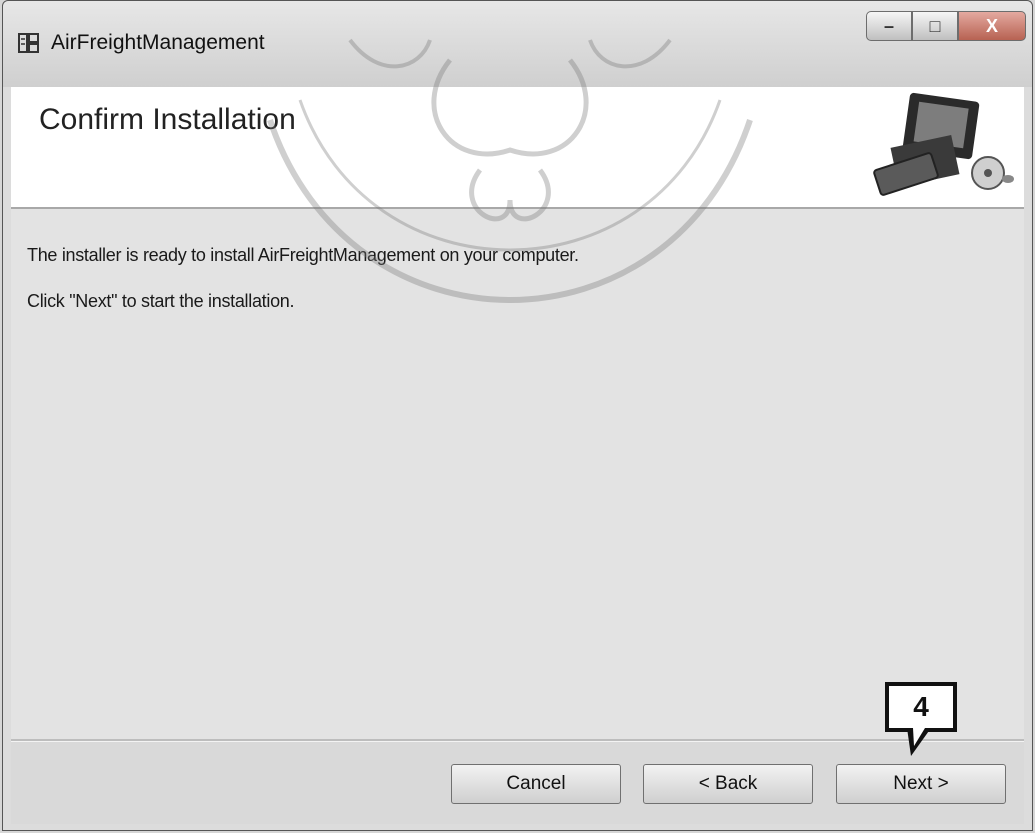 The height and width of the screenshot is (833, 1035). Describe the element at coordinates (517, 148) in the screenshot. I see `header-banner: Confirm Installation` at that location.